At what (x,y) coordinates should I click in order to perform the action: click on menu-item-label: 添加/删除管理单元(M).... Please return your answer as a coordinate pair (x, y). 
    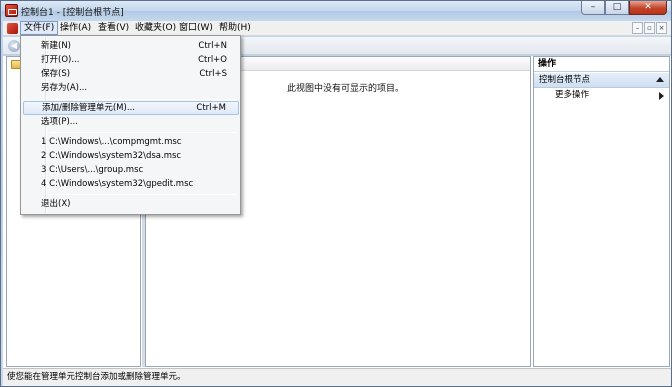
    Looking at the image, I should click on (88, 108).